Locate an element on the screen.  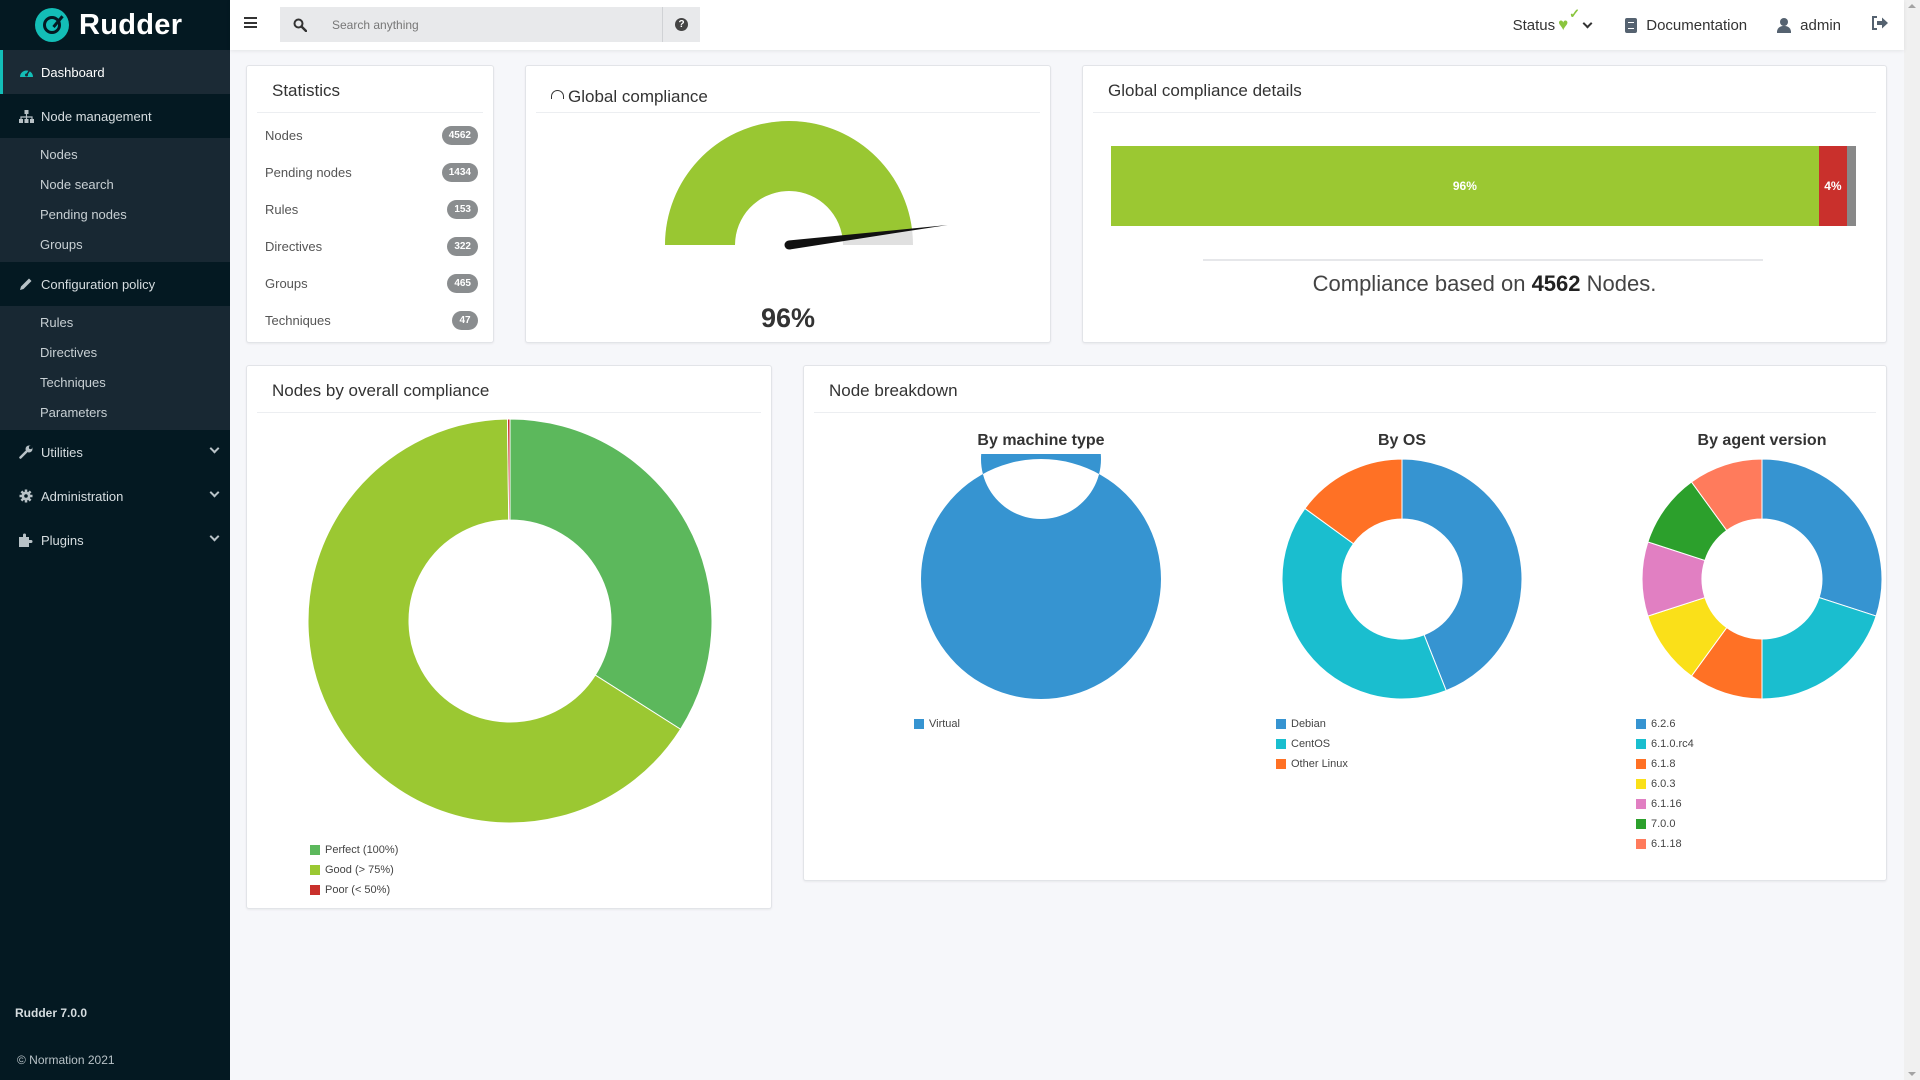
chart-legend: Virtual is located at coordinates (937, 724).